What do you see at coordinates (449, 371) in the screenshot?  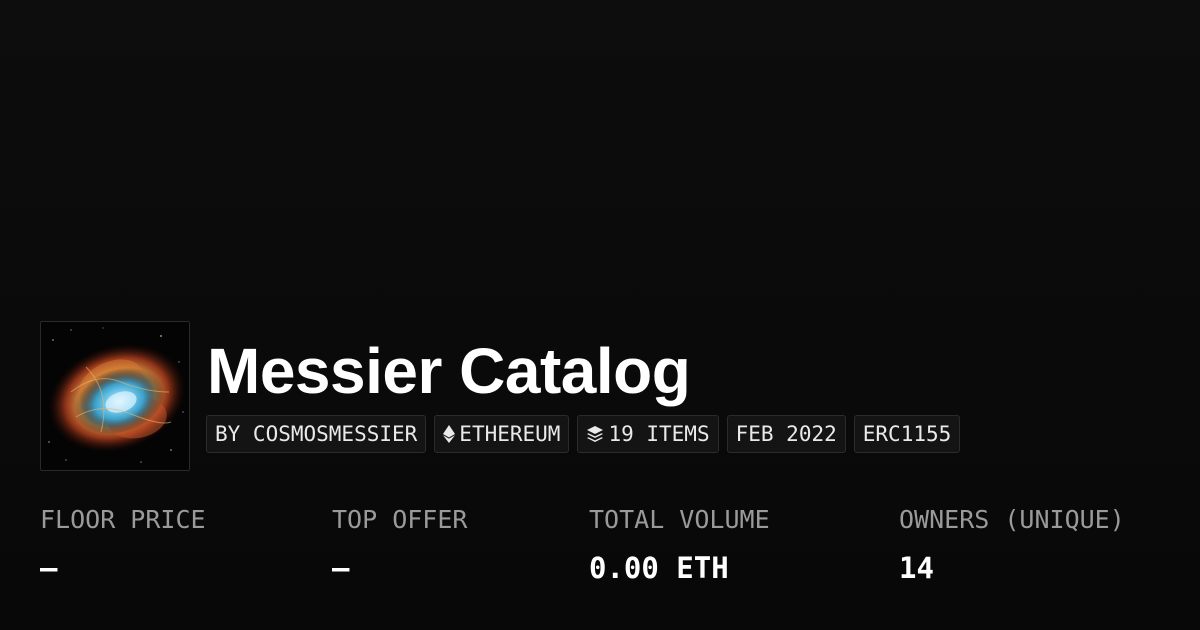 I see `collection-title: Messier Catalog` at bounding box center [449, 371].